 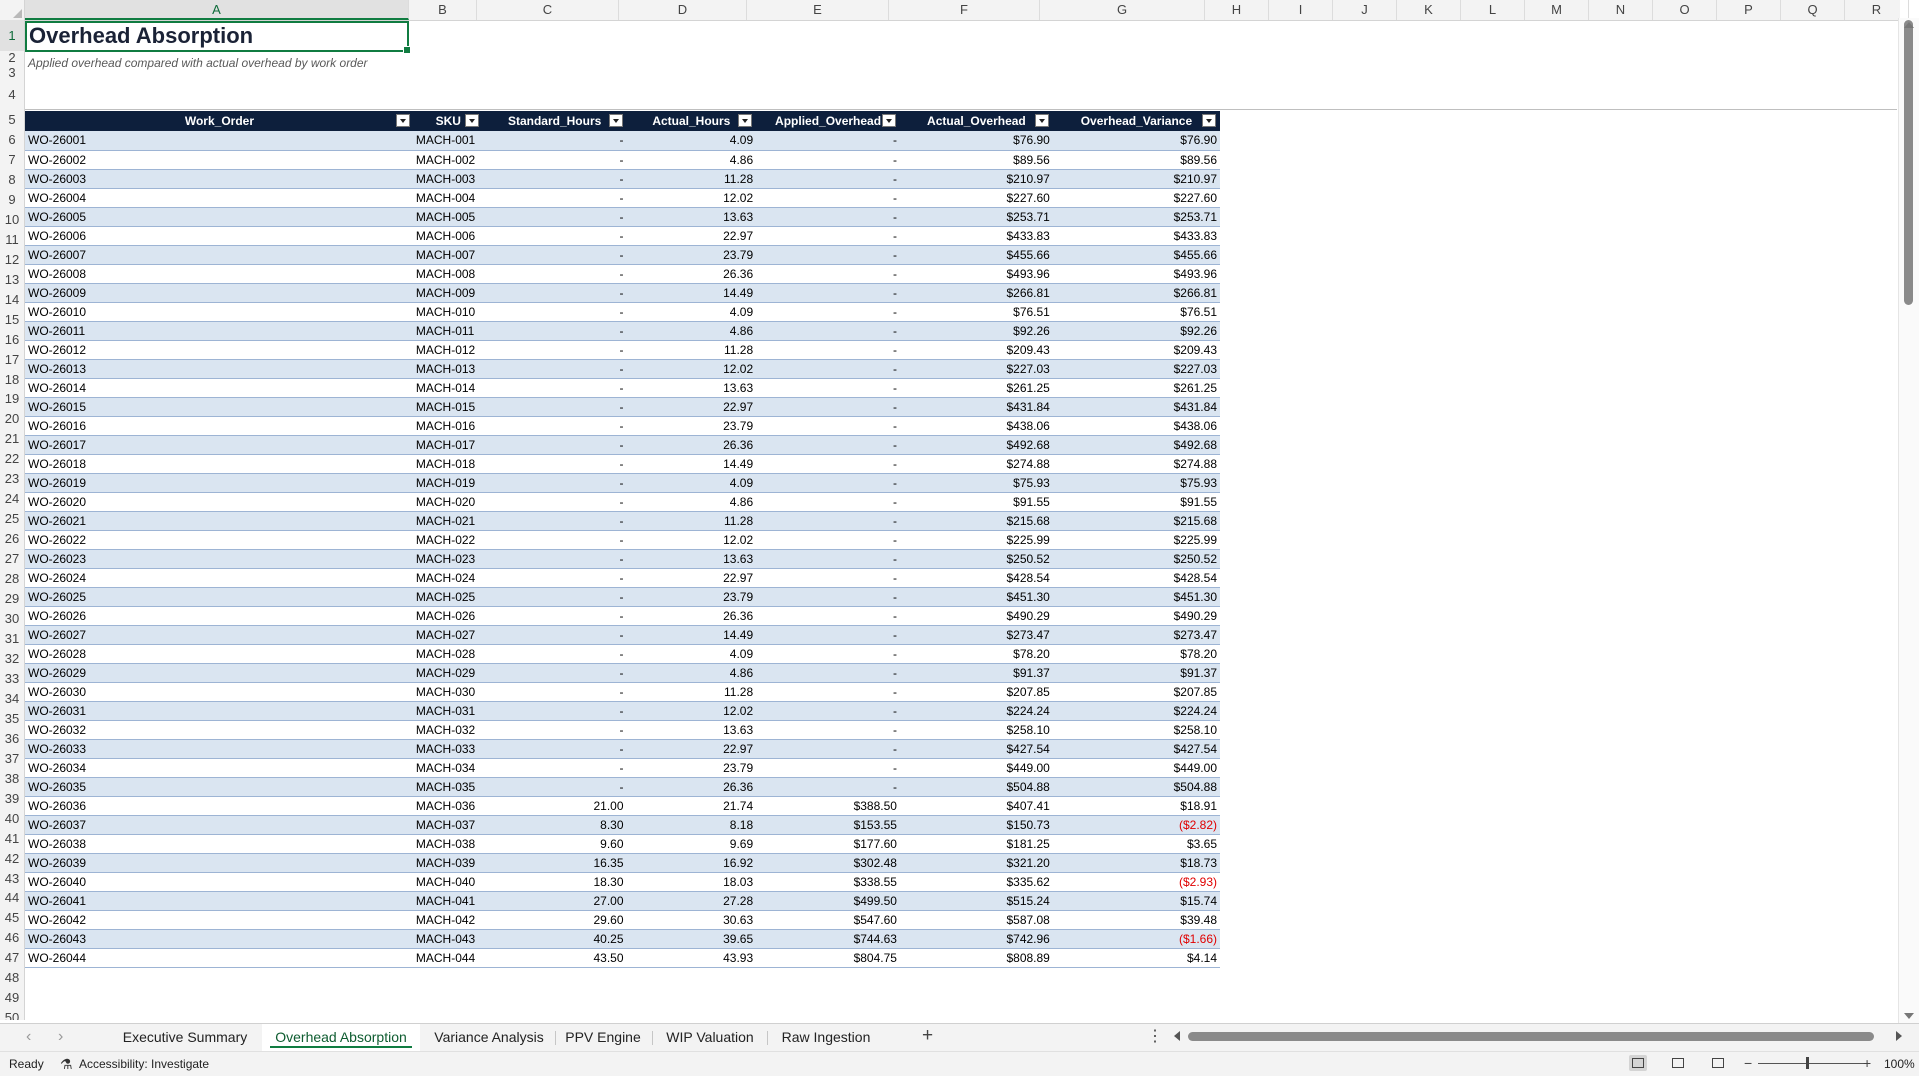 I want to click on table-cell: WO-26002, so click(x=219, y=159).